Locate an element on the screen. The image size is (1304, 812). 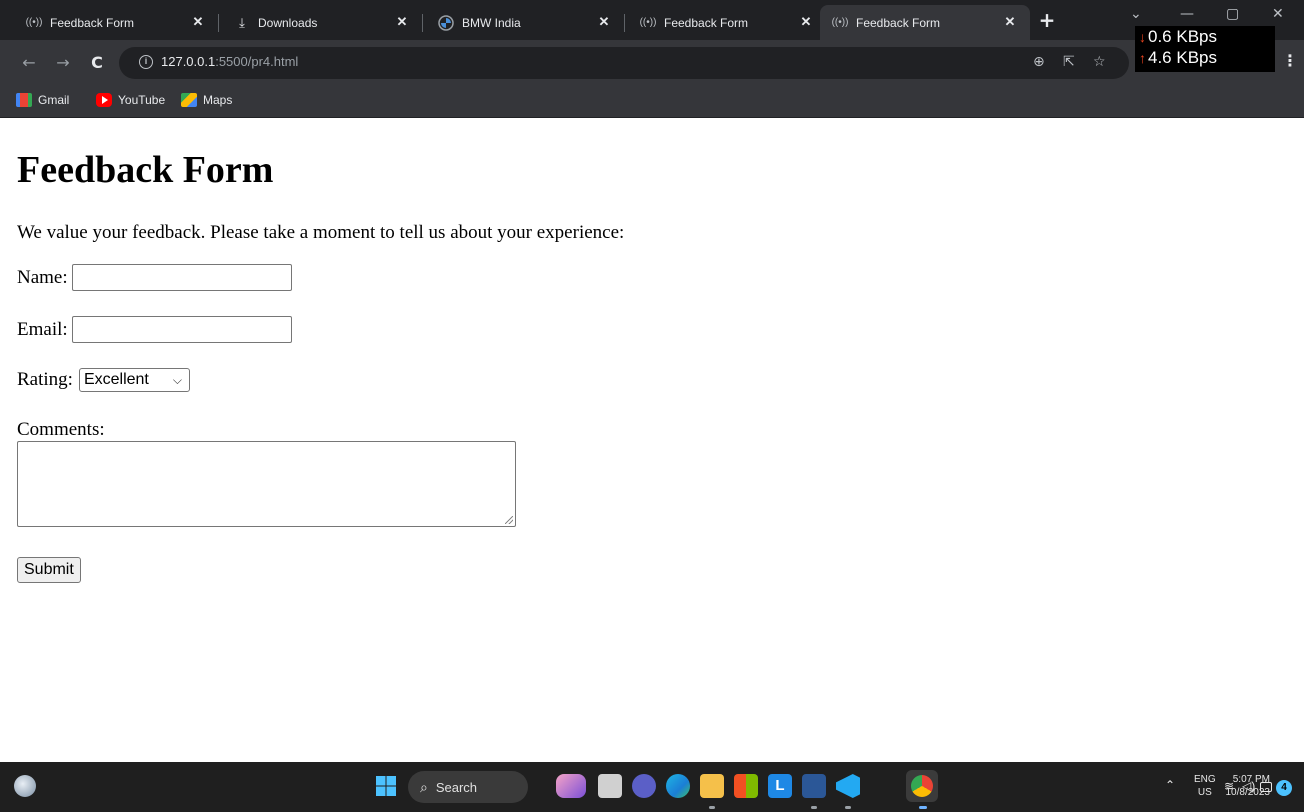
weather-icon is located at coordinates (25, 786).